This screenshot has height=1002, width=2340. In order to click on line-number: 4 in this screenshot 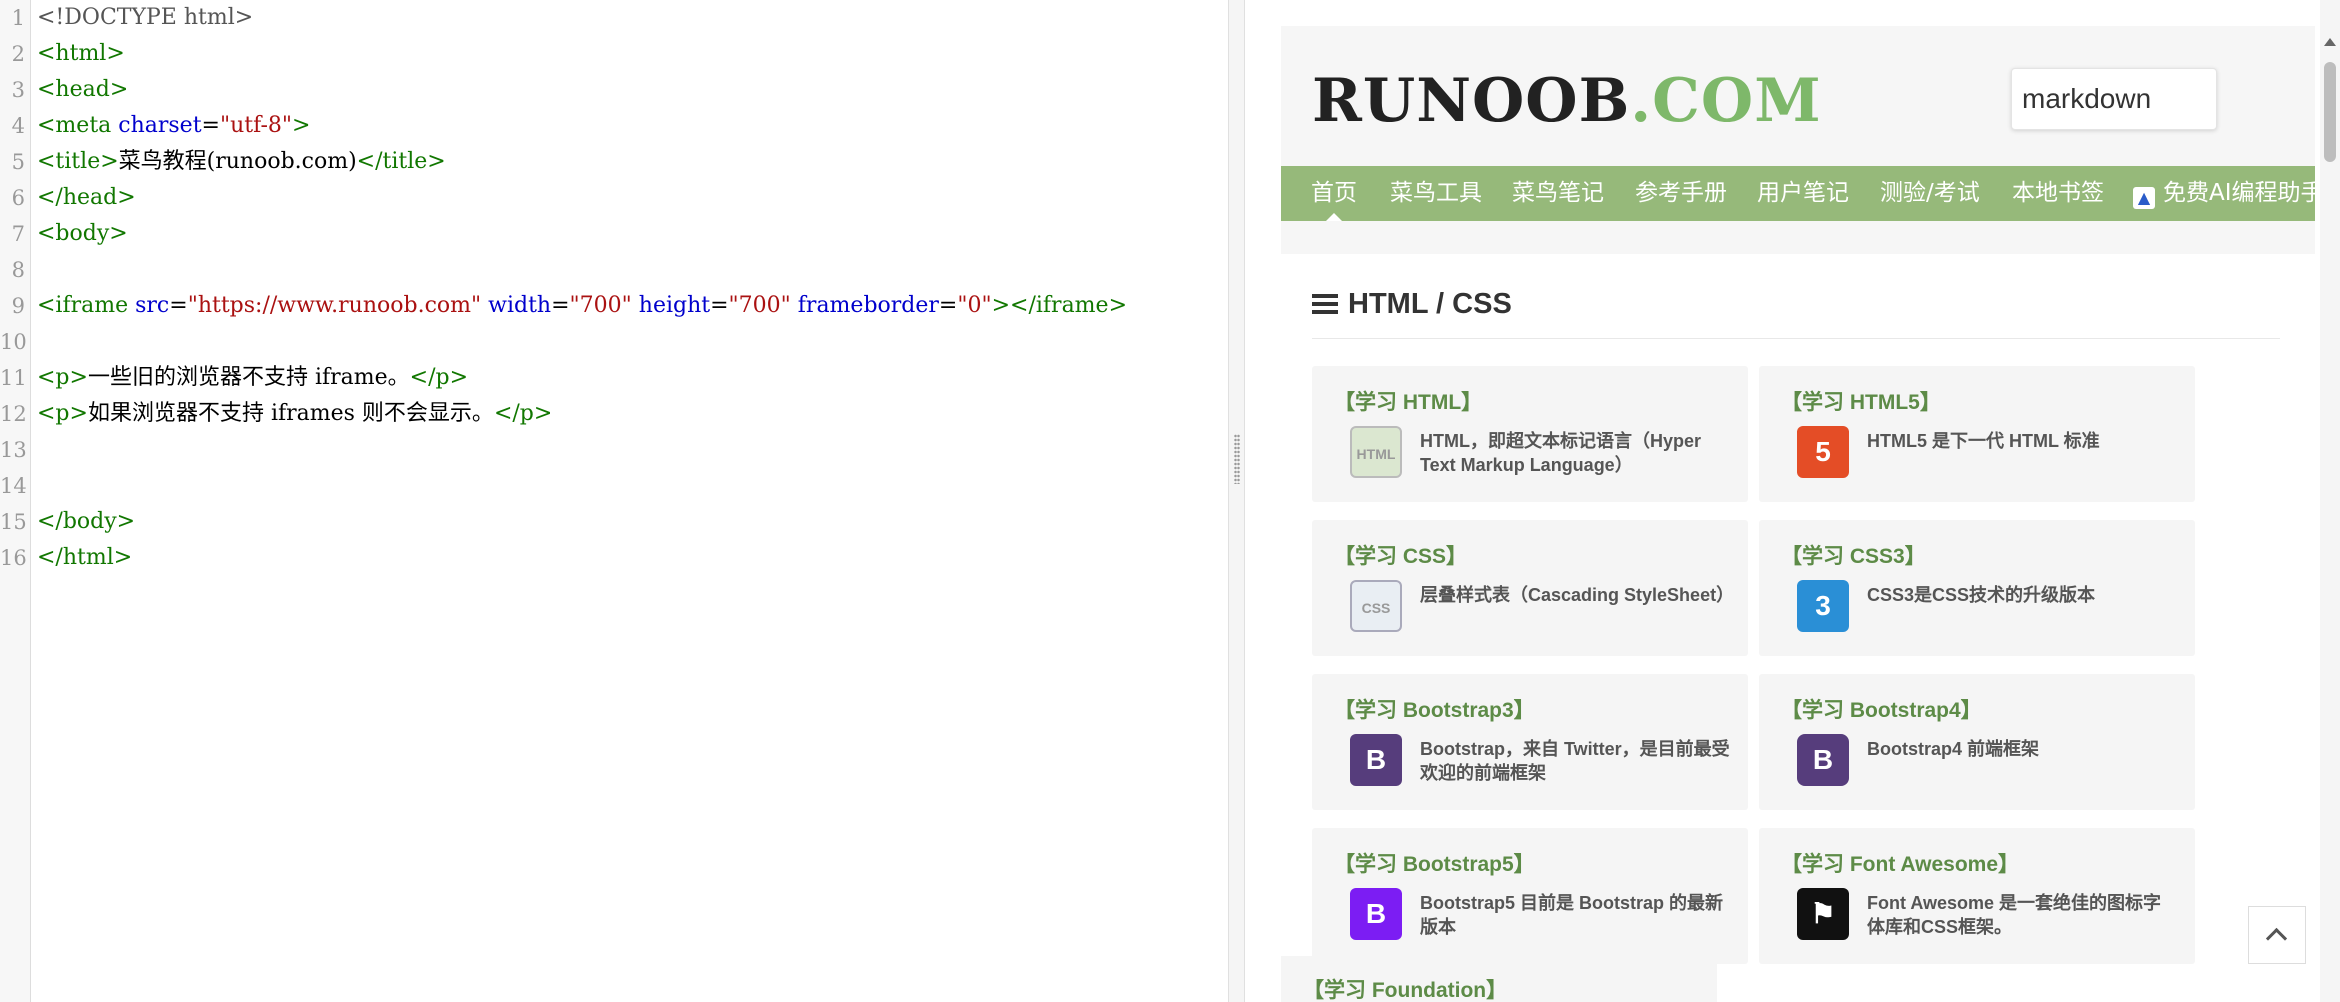, I will do `click(18, 126)`.